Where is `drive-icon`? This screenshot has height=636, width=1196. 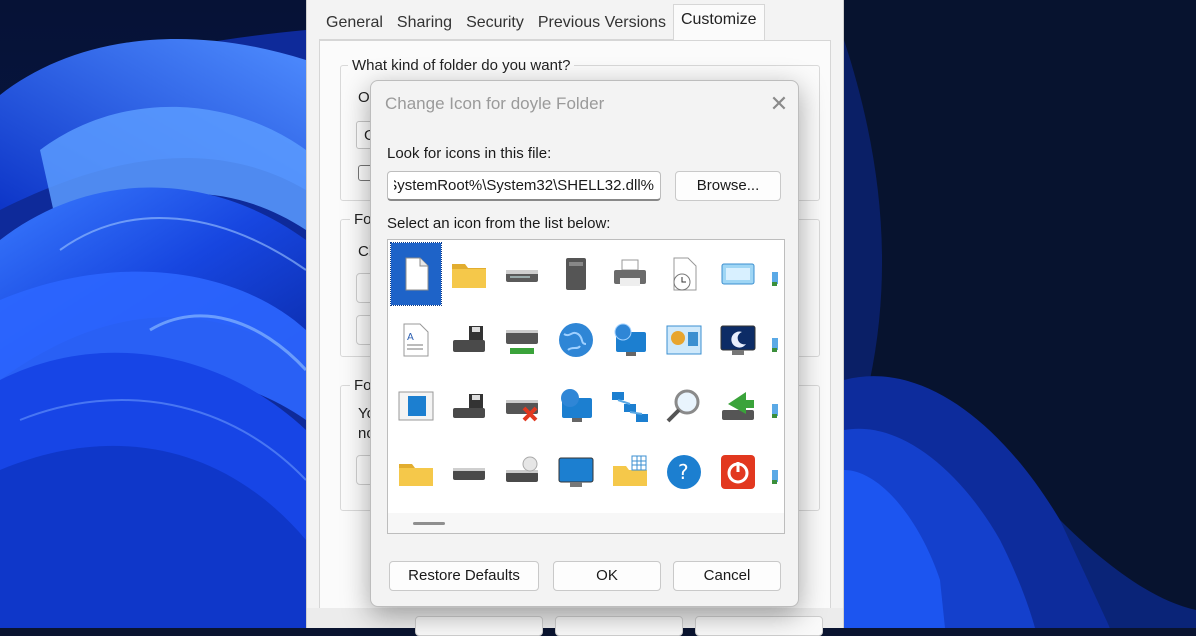 drive-icon is located at coordinates (522, 274).